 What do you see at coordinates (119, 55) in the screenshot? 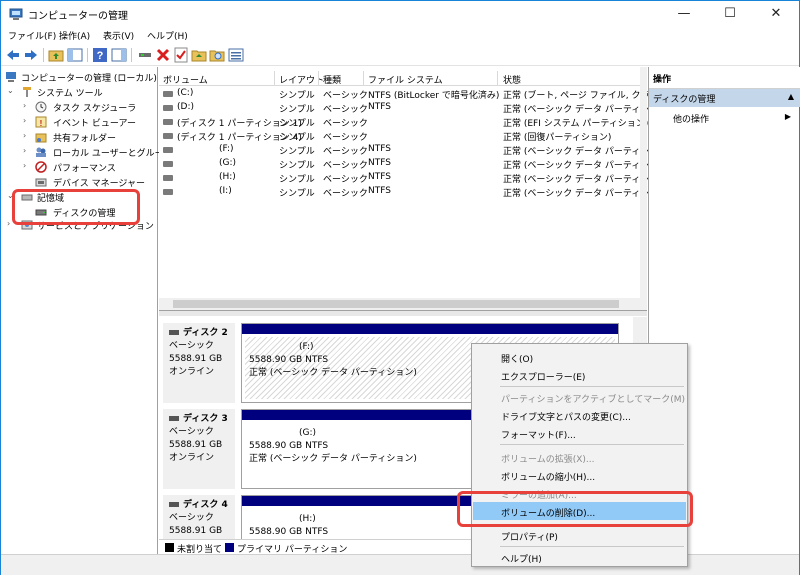
I see `properties-pane-icon` at bounding box center [119, 55].